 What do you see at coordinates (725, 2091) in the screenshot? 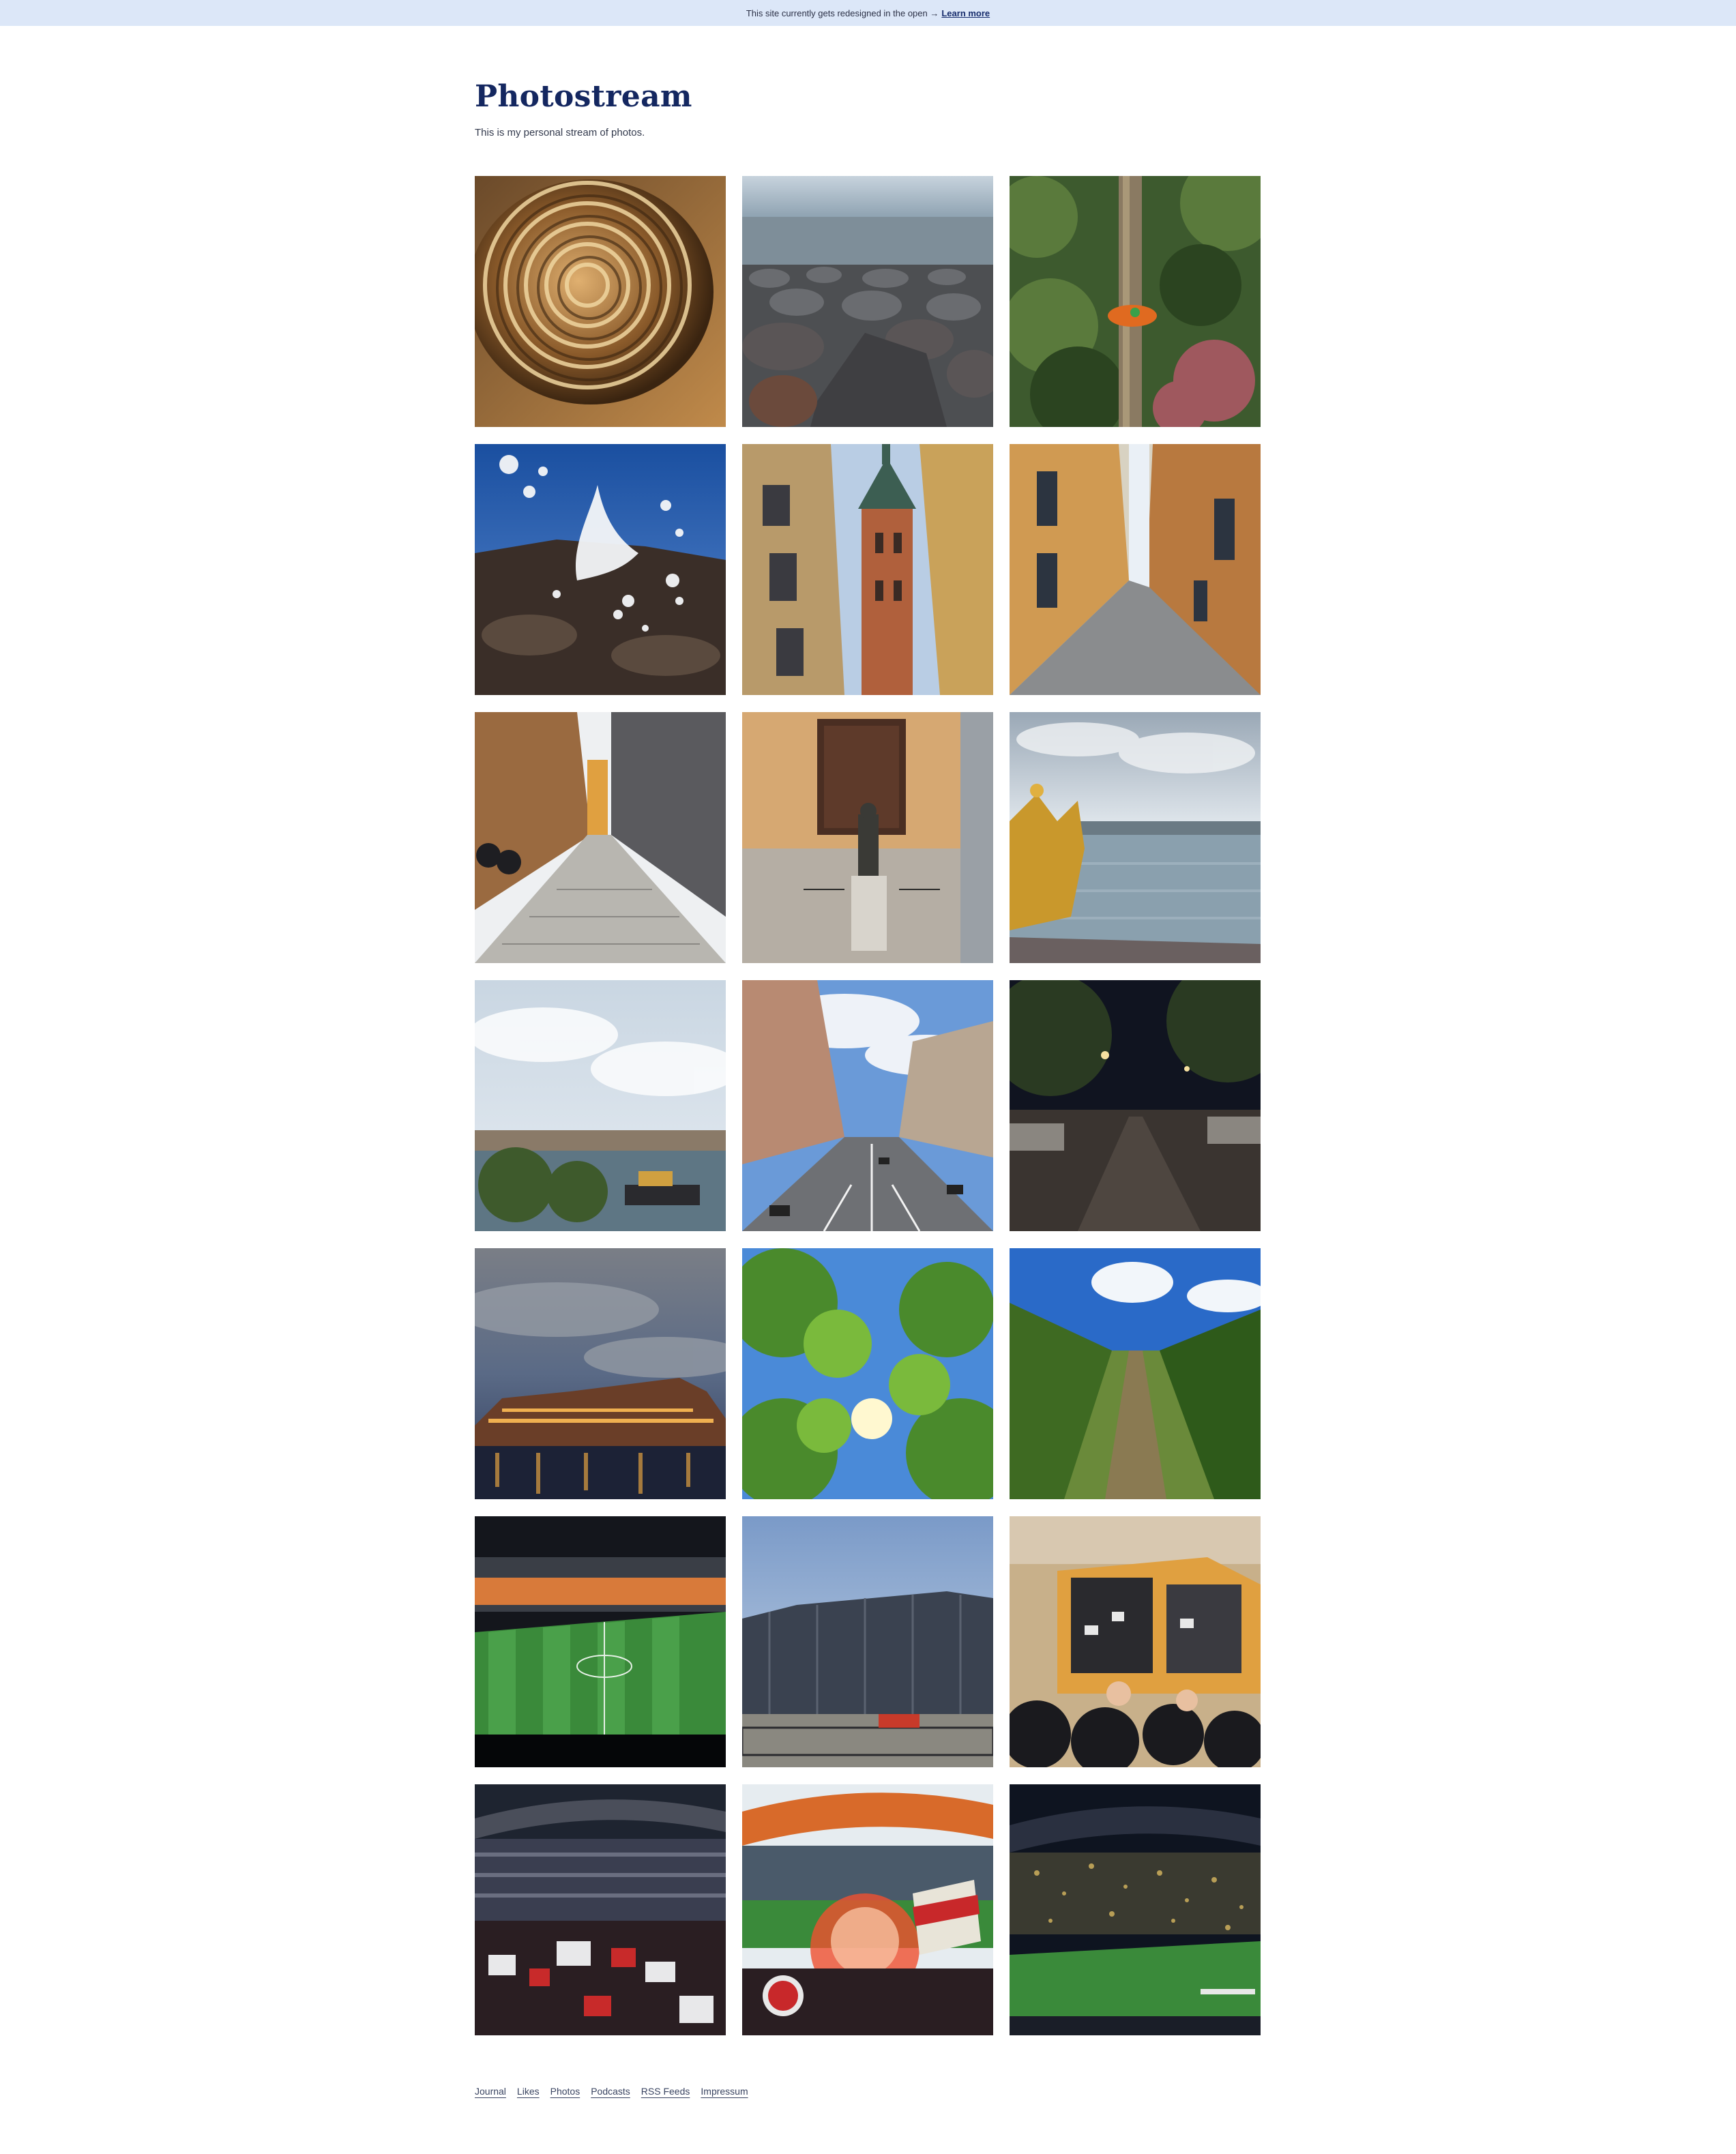
I see `footer-link-impressum: Impressum` at bounding box center [725, 2091].